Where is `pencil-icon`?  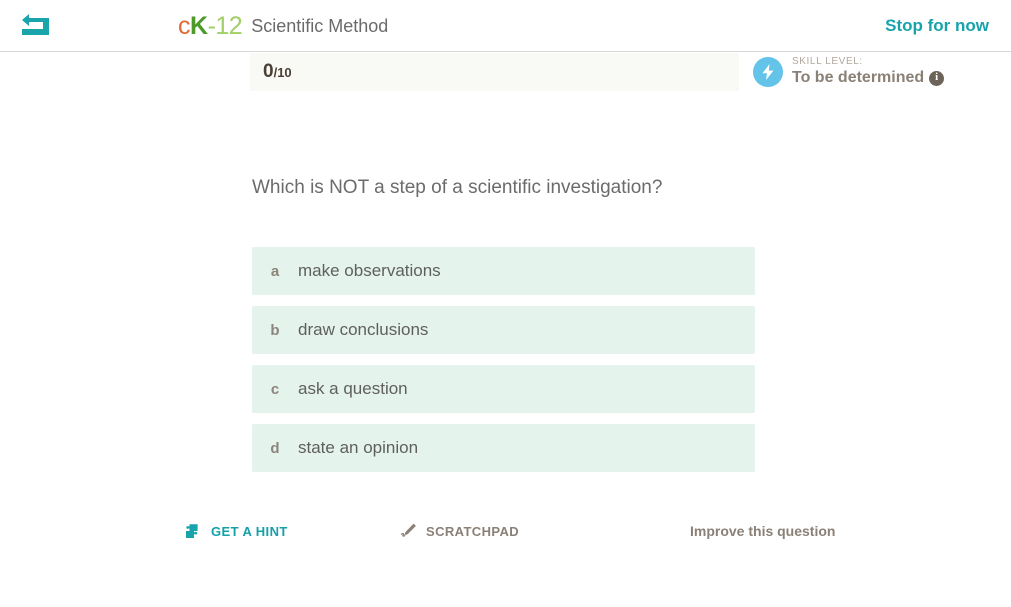 pencil-icon is located at coordinates (408, 530).